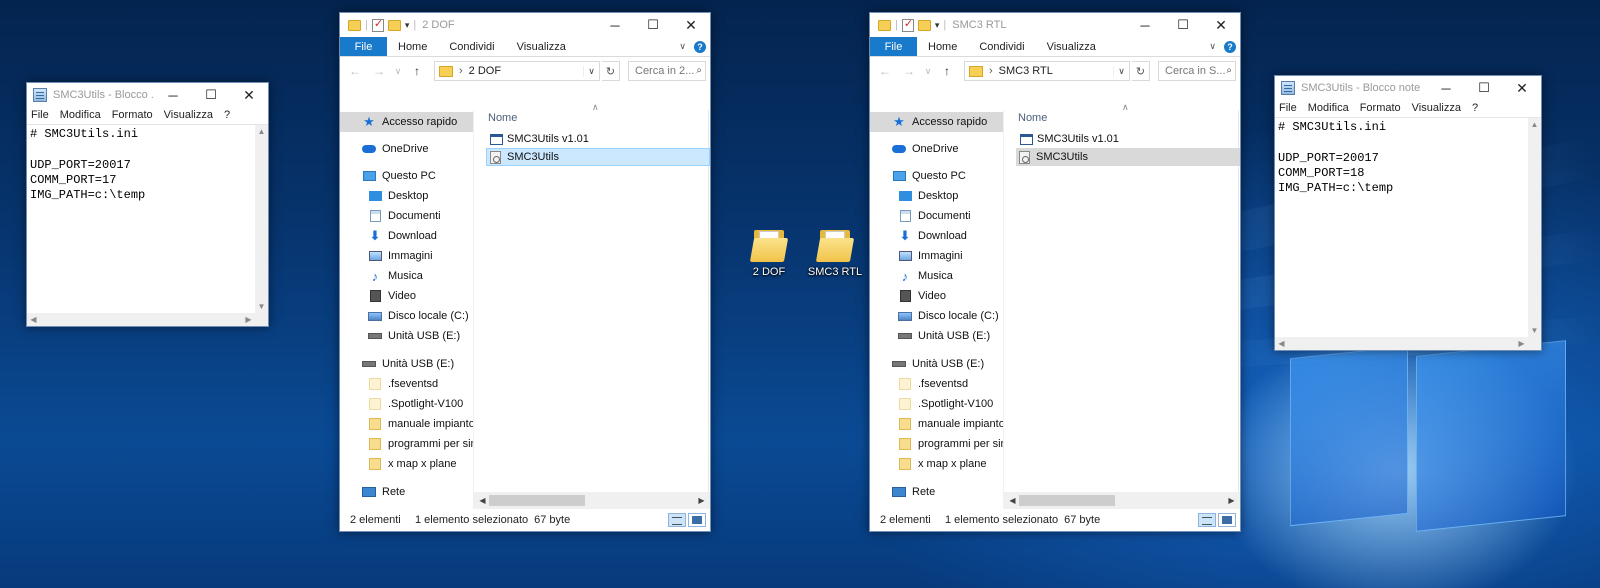  I want to click on vertical-scrollbar: ▲ ▼, so click(1534, 227).